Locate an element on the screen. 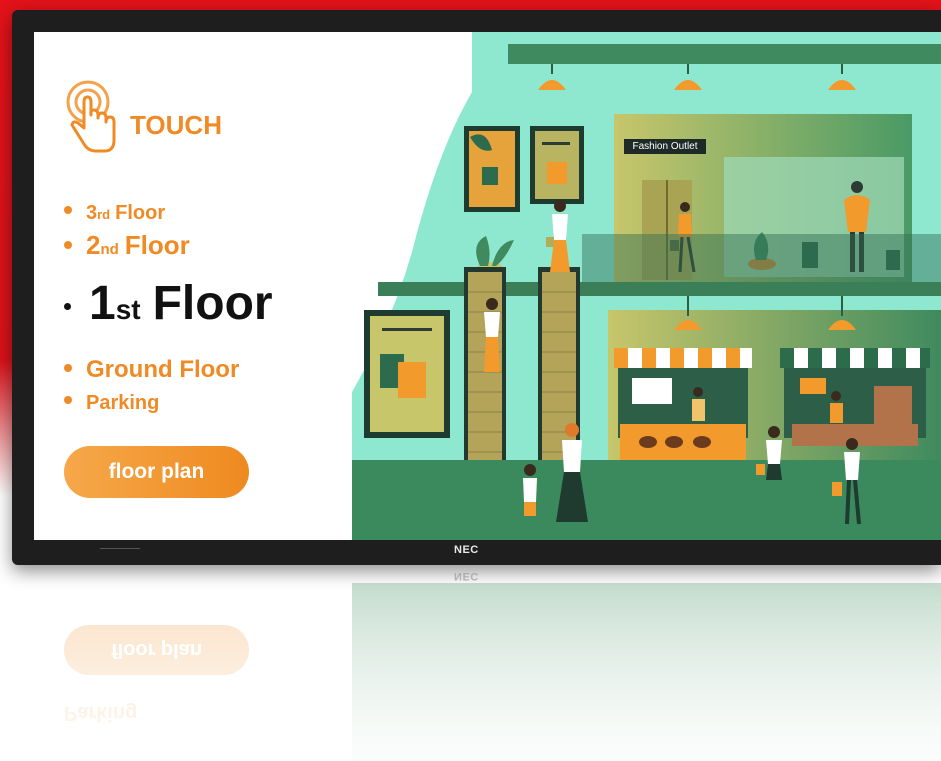  touch-label: TOUCH is located at coordinates (176, 125).